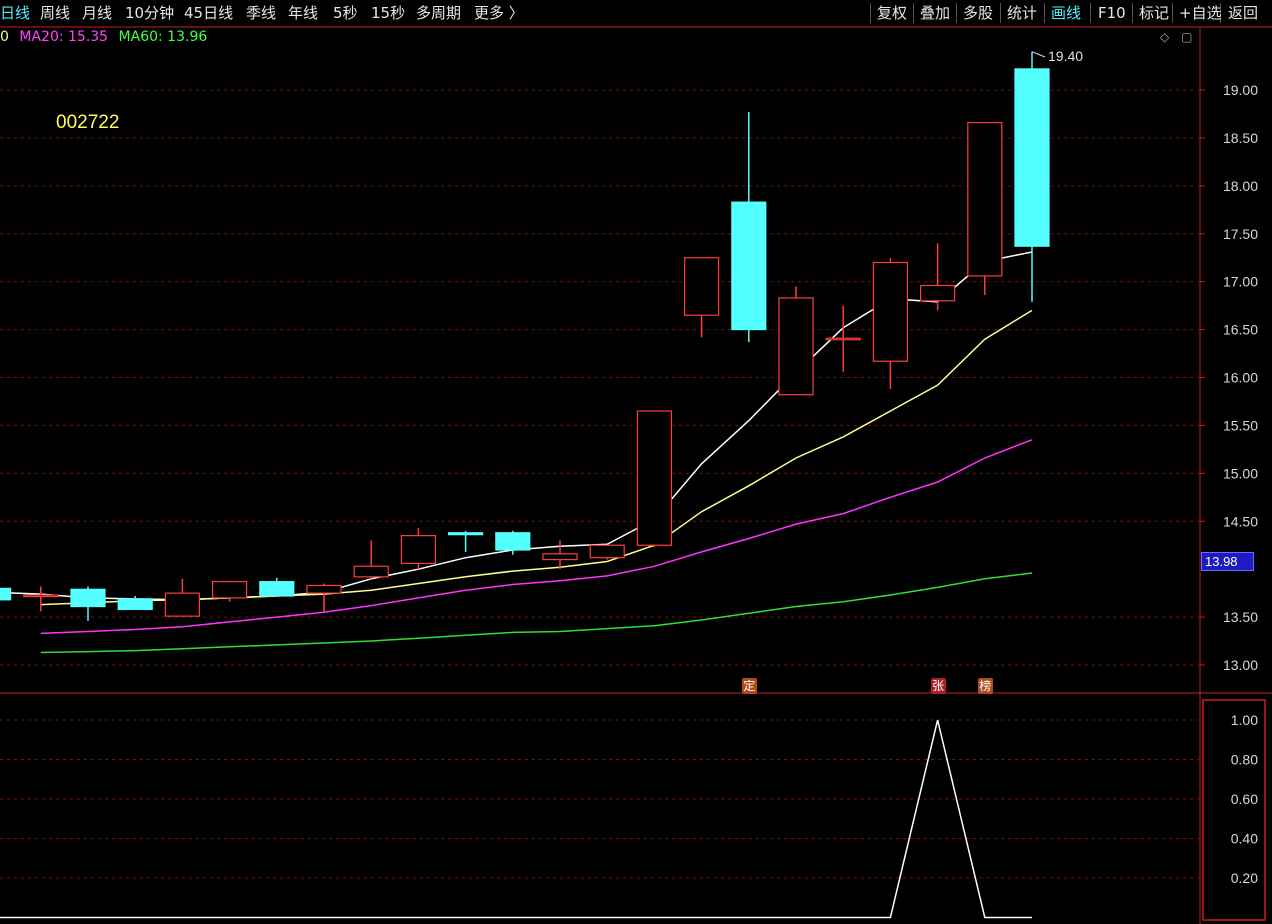 Image resolution: width=1272 pixels, height=924 pixels. What do you see at coordinates (1240, 425) in the screenshot?
I see `y-tick-label: 15.50` at bounding box center [1240, 425].